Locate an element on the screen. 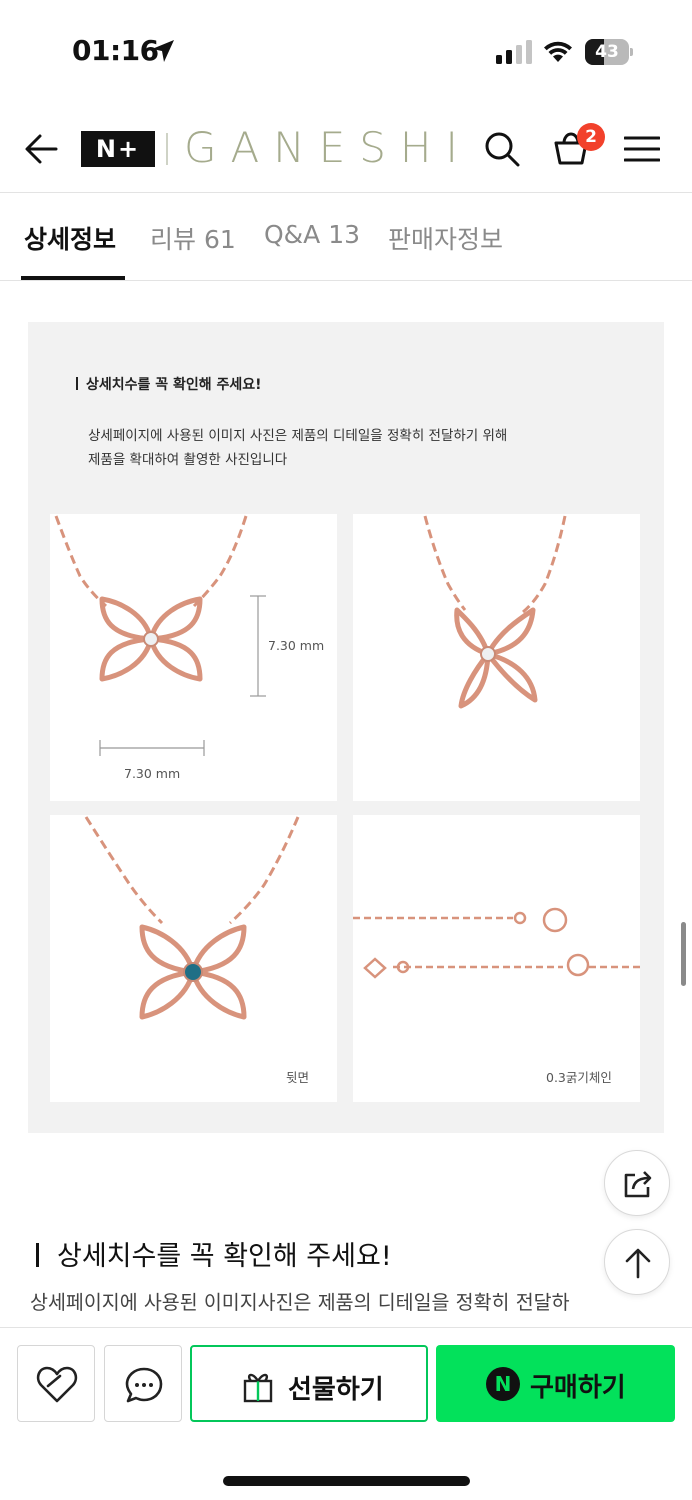 The height and width of the screenshot is (1500, 692). wifi-icon is located at coordinates (558, 51).